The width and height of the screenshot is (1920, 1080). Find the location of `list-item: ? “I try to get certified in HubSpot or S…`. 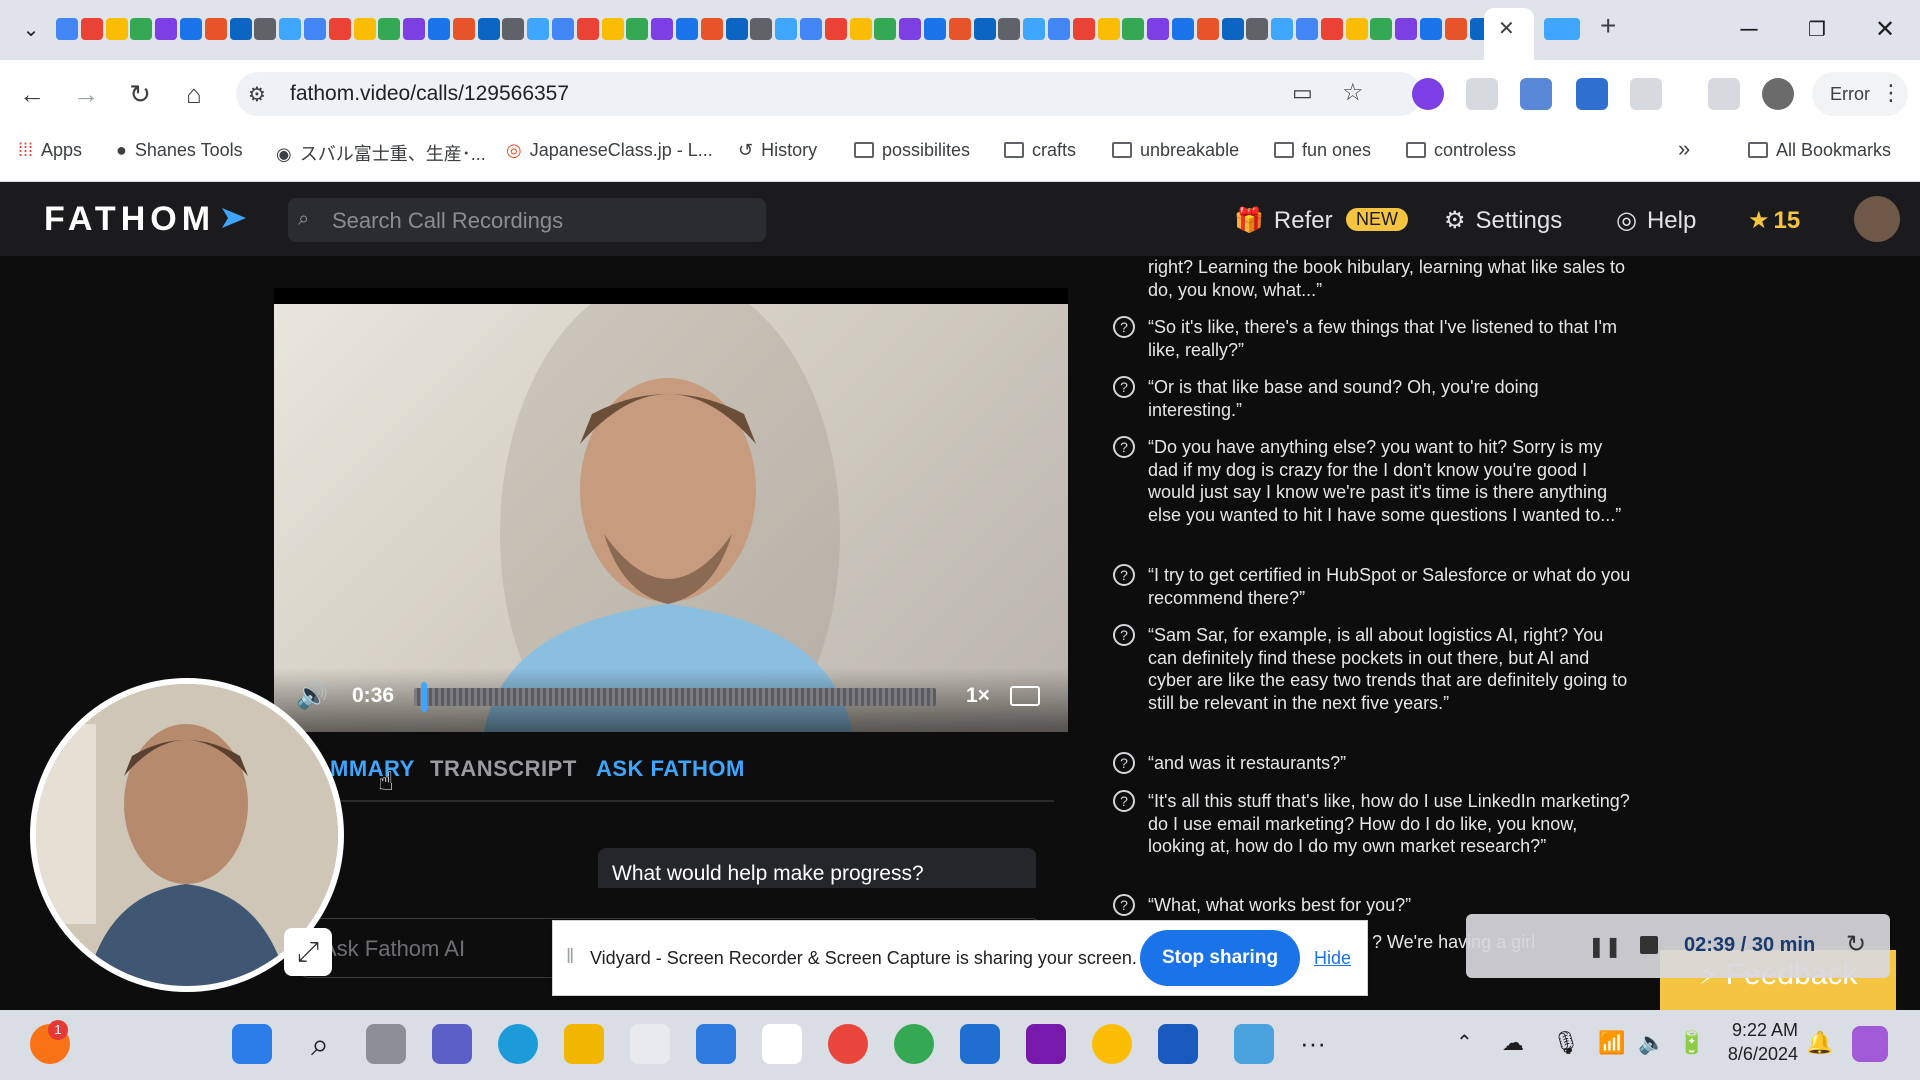

list-item: ? “I try to get certified in HubSpot or S… is located at coordinates (1373, 586).